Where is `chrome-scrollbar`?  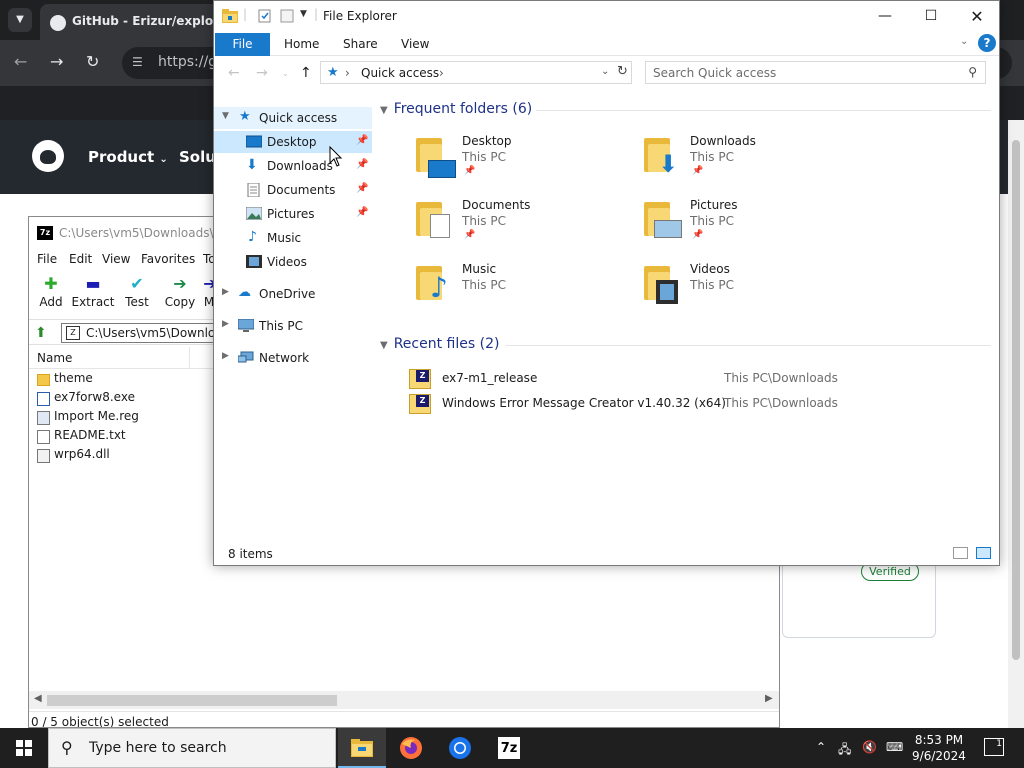 chrome-scrollbar is located at coordinates (1016, 424).